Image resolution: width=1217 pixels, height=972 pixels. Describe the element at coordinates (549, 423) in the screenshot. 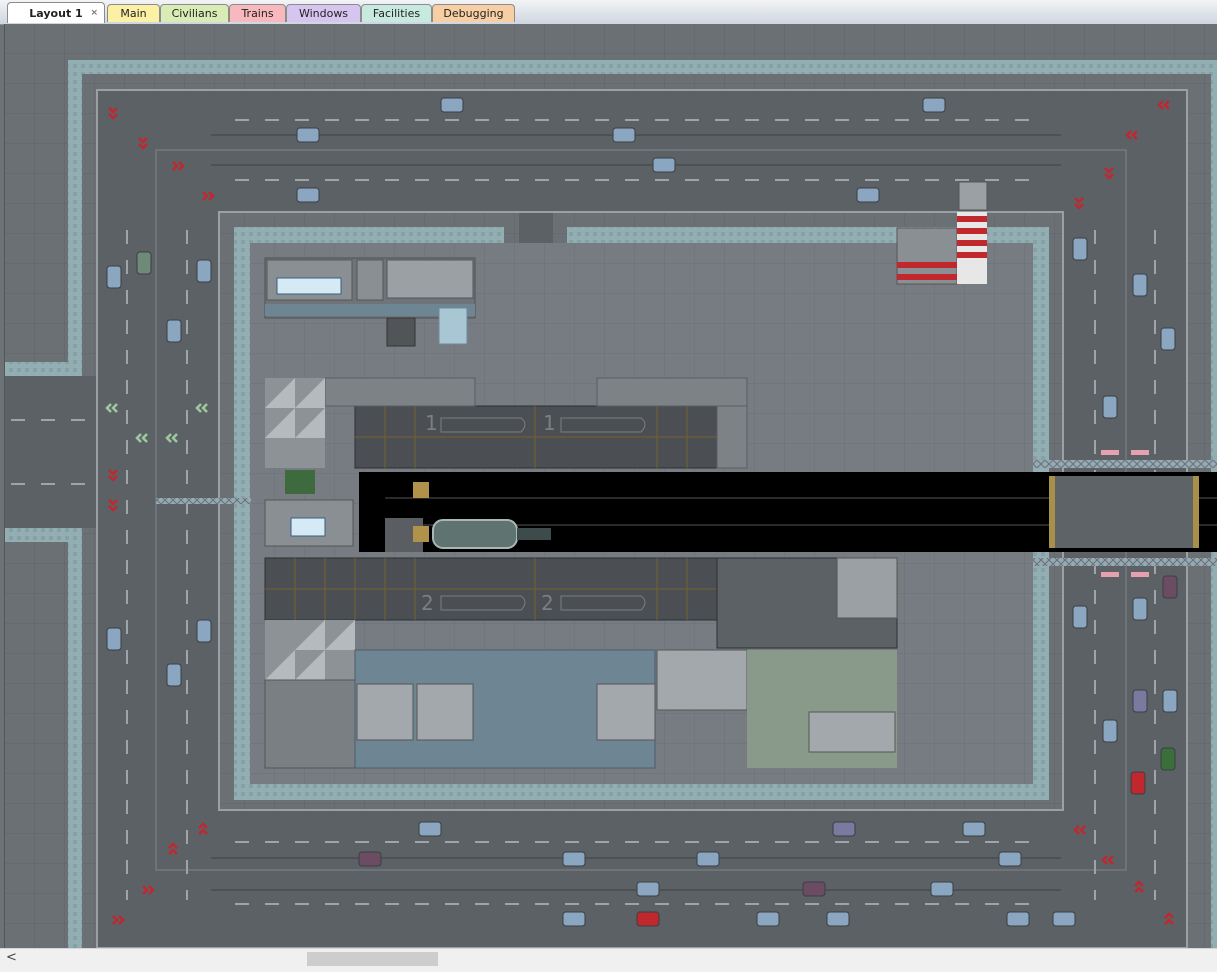

I see `platform-1-number-right: 1` at that location.